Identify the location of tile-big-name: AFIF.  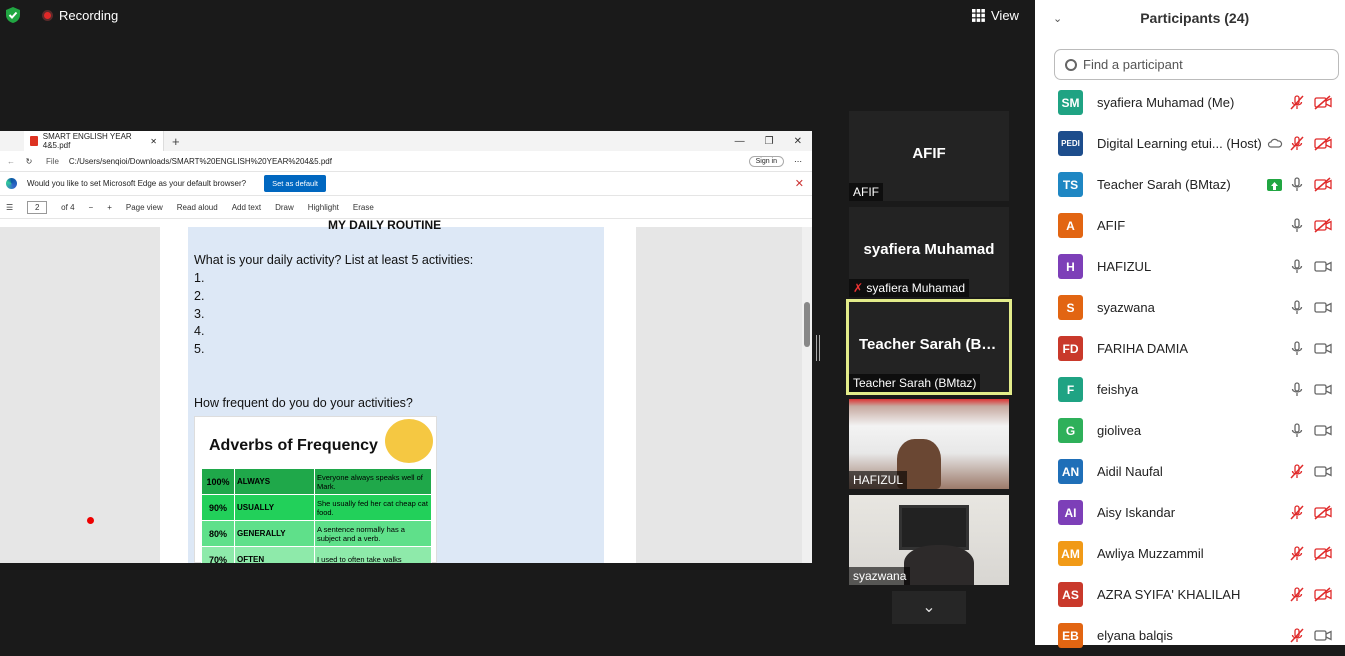
(929, 153).